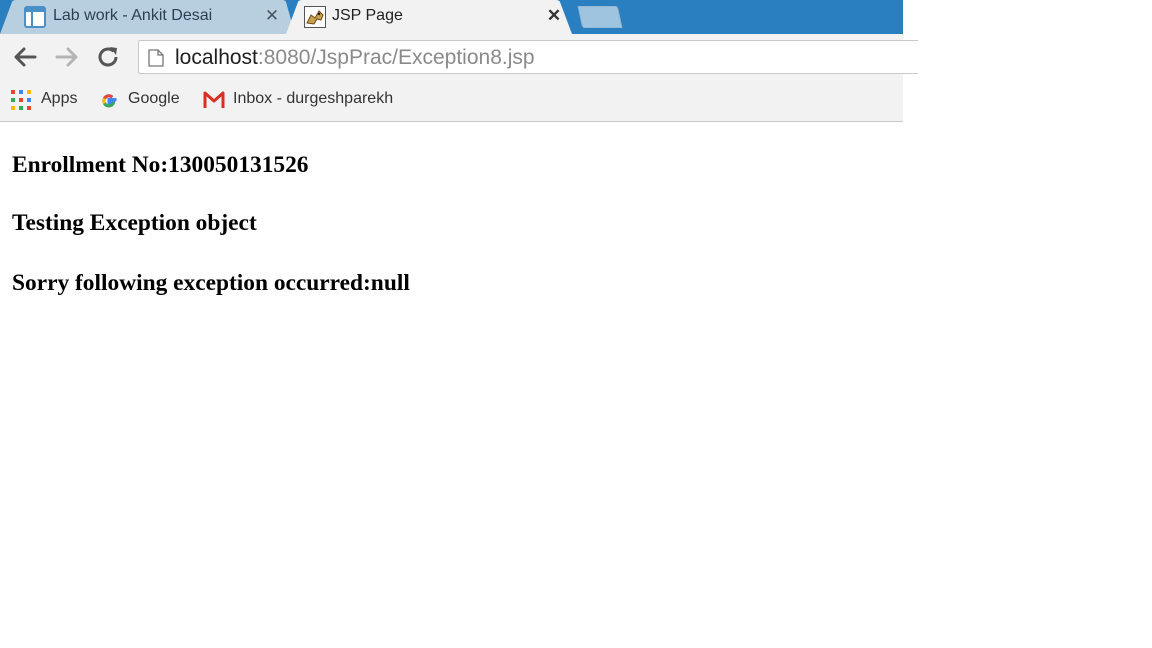  I want to click on tab-title: Lab work - Ankit Desai, so click(133, 15).